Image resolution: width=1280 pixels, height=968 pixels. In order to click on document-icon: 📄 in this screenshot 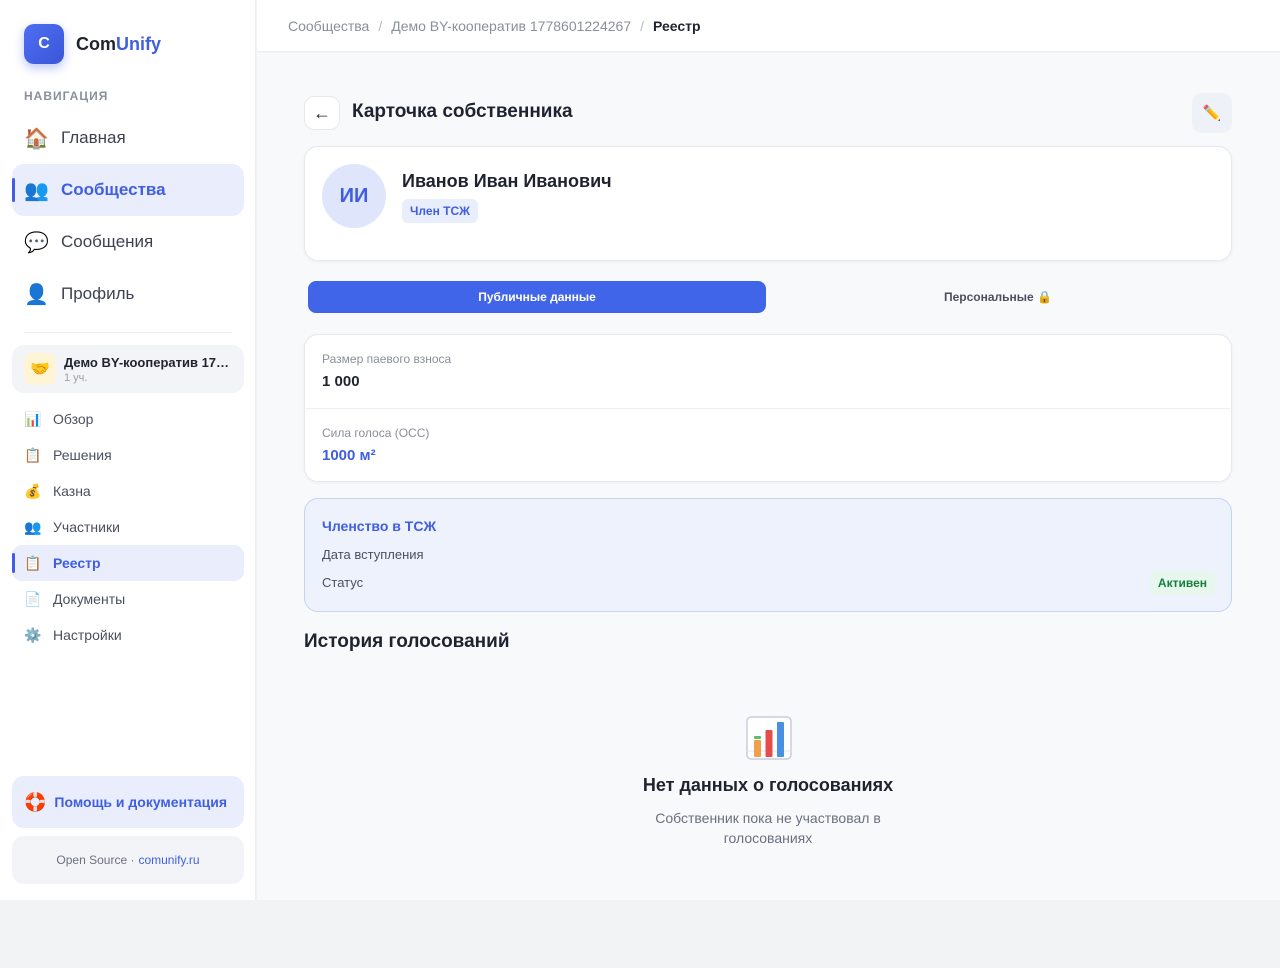, I will do `click(33, 598)`.